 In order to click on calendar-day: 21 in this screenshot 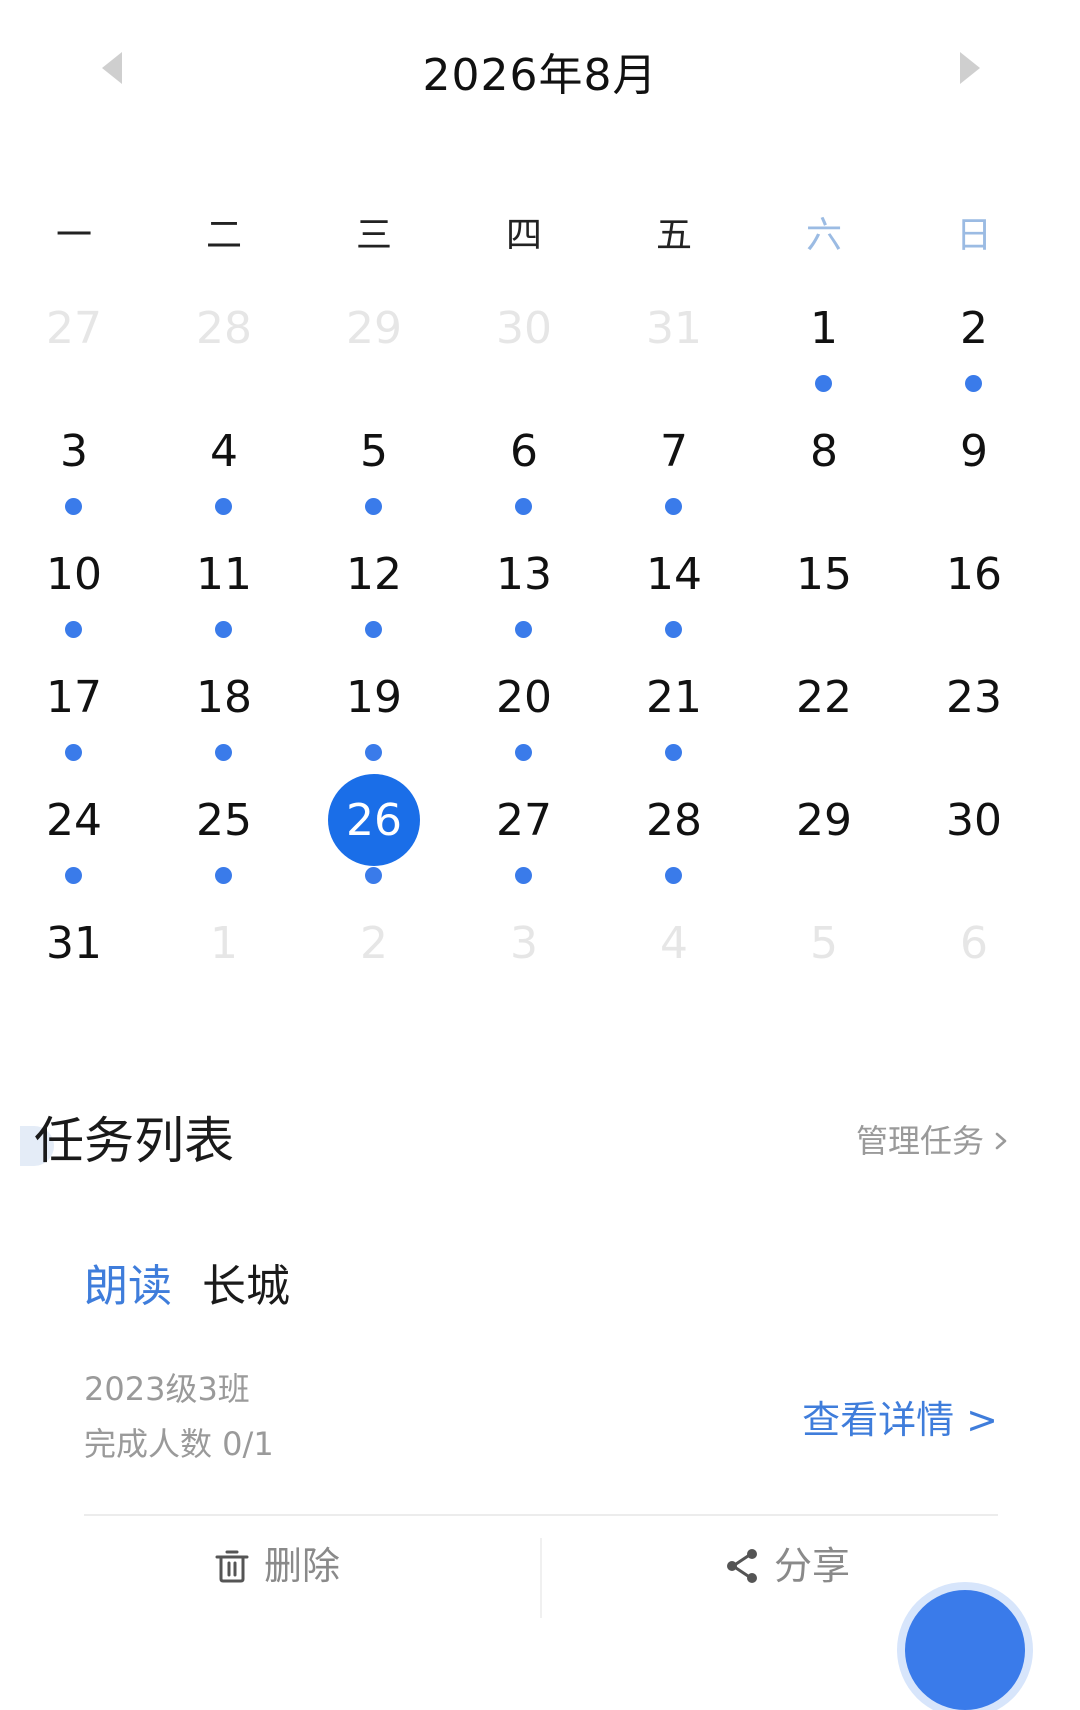, I will do `click(674, 716)`.